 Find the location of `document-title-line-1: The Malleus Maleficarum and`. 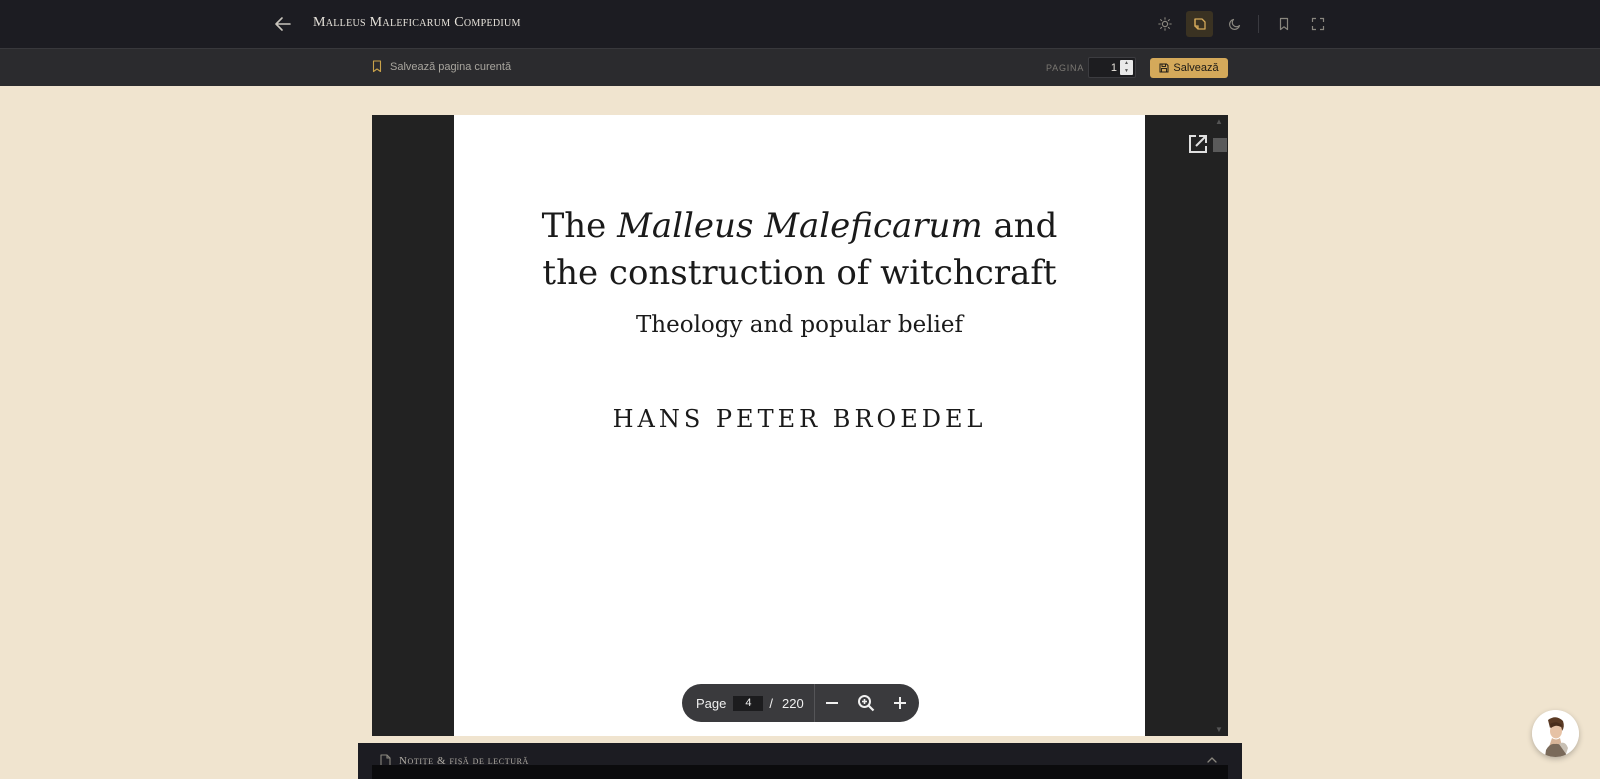

document-title-line-1: The Malleus Maleficarum and is located at coordinates (799, 226).